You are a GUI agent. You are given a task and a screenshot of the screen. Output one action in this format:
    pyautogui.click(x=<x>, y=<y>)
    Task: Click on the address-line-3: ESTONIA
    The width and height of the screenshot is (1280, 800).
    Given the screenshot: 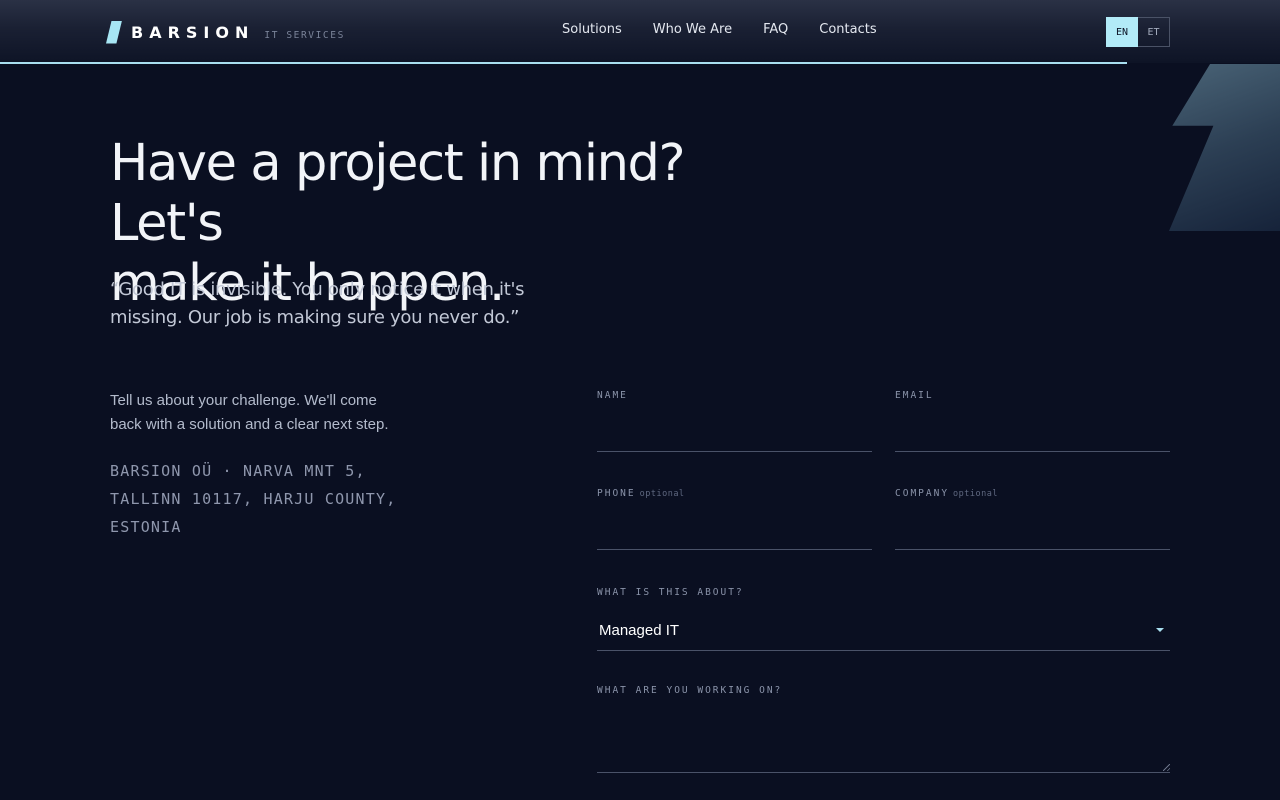 What is the action you would take?
    pyautogui.click(x=146, y=527)
    